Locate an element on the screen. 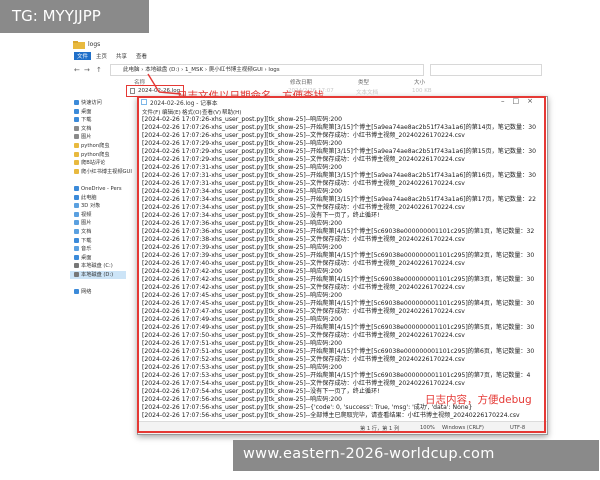  nav-item: 视频 is located at coordinates (82, 215).